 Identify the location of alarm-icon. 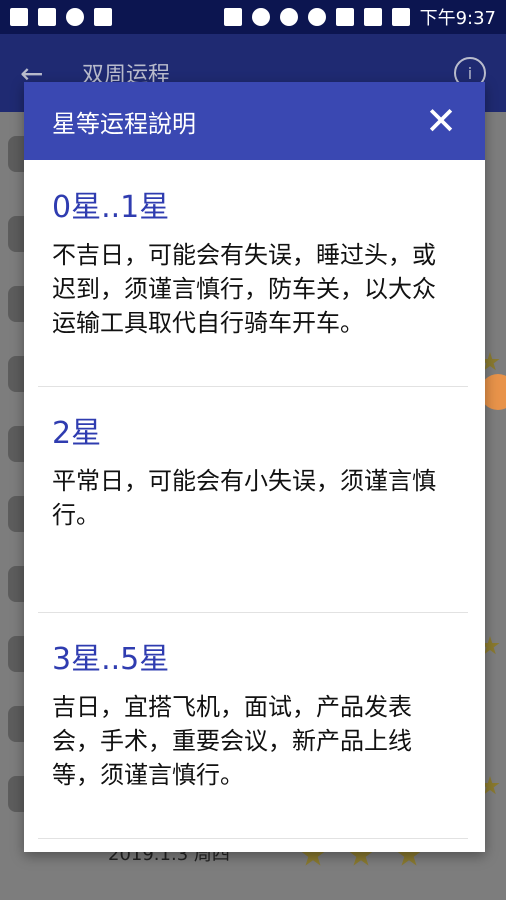
(75, 17).